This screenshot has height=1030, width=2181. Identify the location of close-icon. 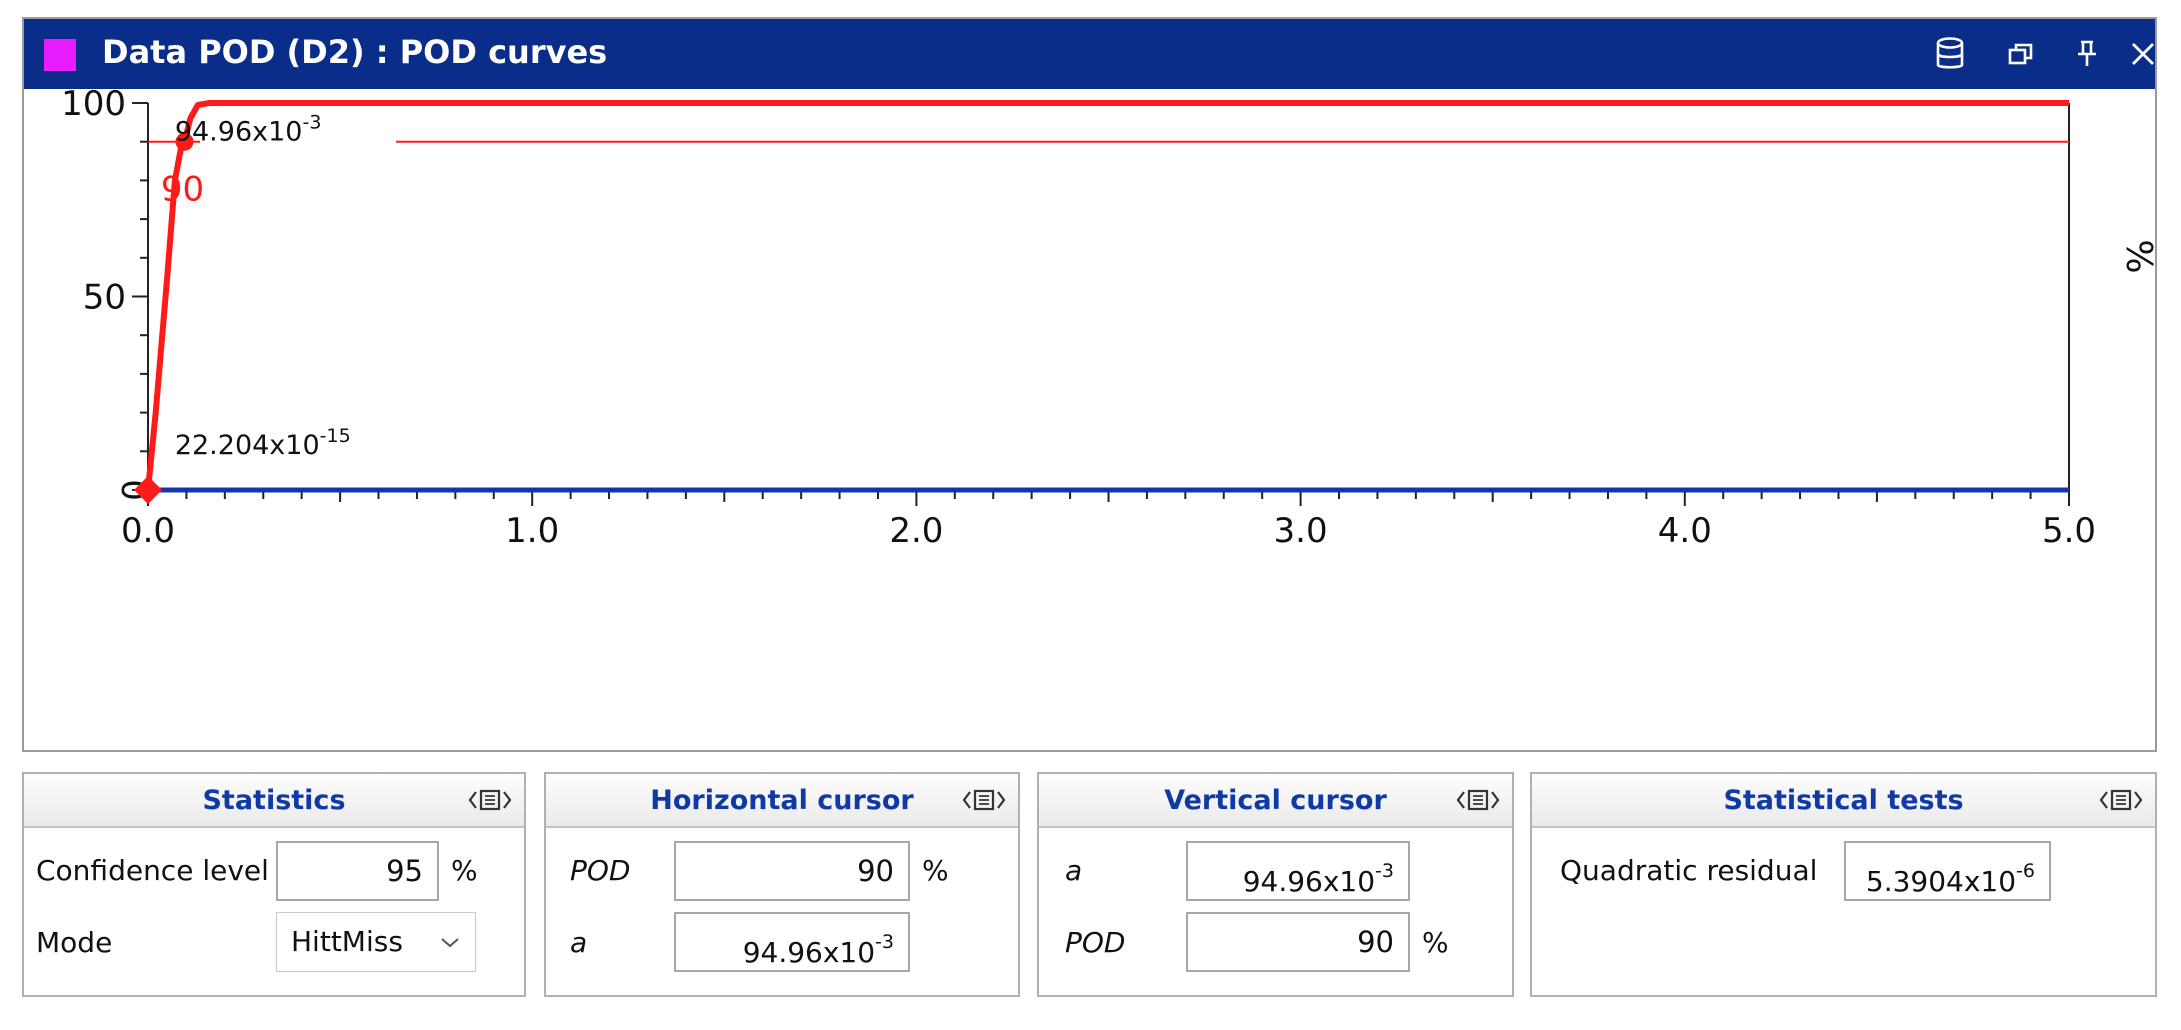
(2143, 54).